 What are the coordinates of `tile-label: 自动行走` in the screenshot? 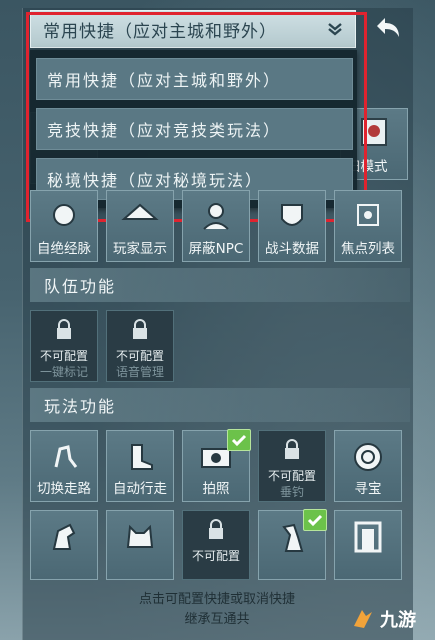 It's located at (140, 489).